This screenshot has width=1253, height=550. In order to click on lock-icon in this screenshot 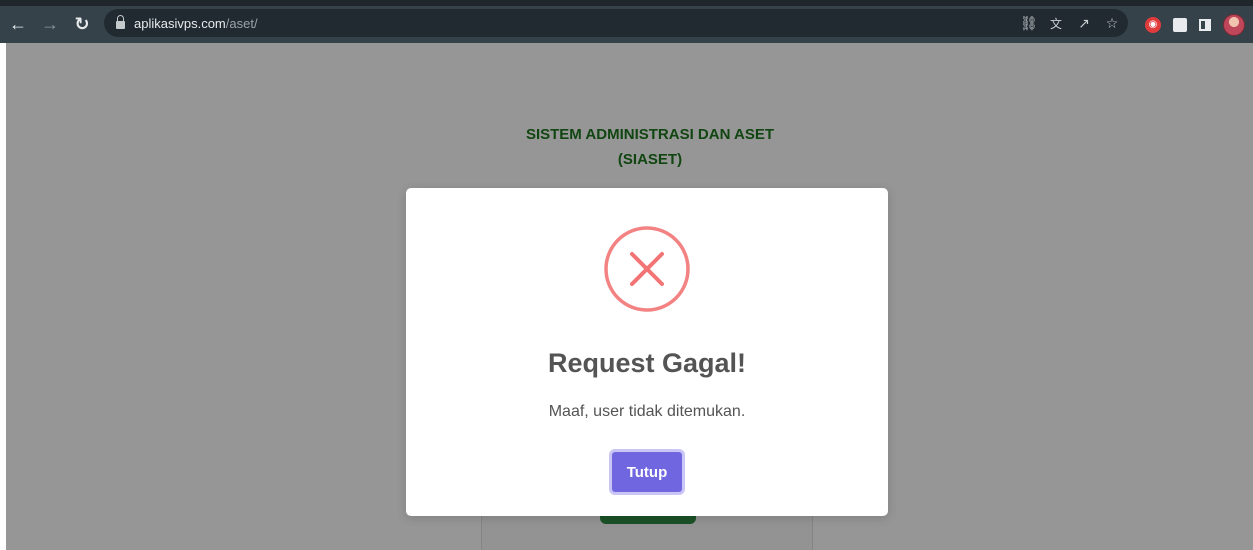, I will do `click(120, 22)`.